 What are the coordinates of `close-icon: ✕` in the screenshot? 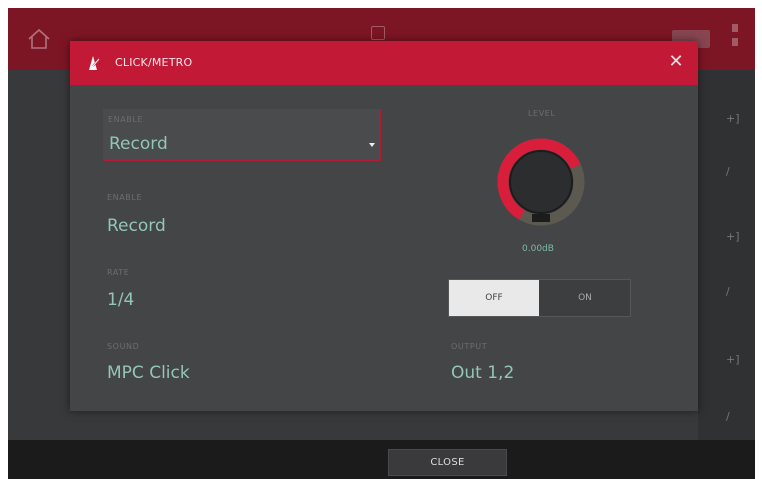 It's located at (676, 62).